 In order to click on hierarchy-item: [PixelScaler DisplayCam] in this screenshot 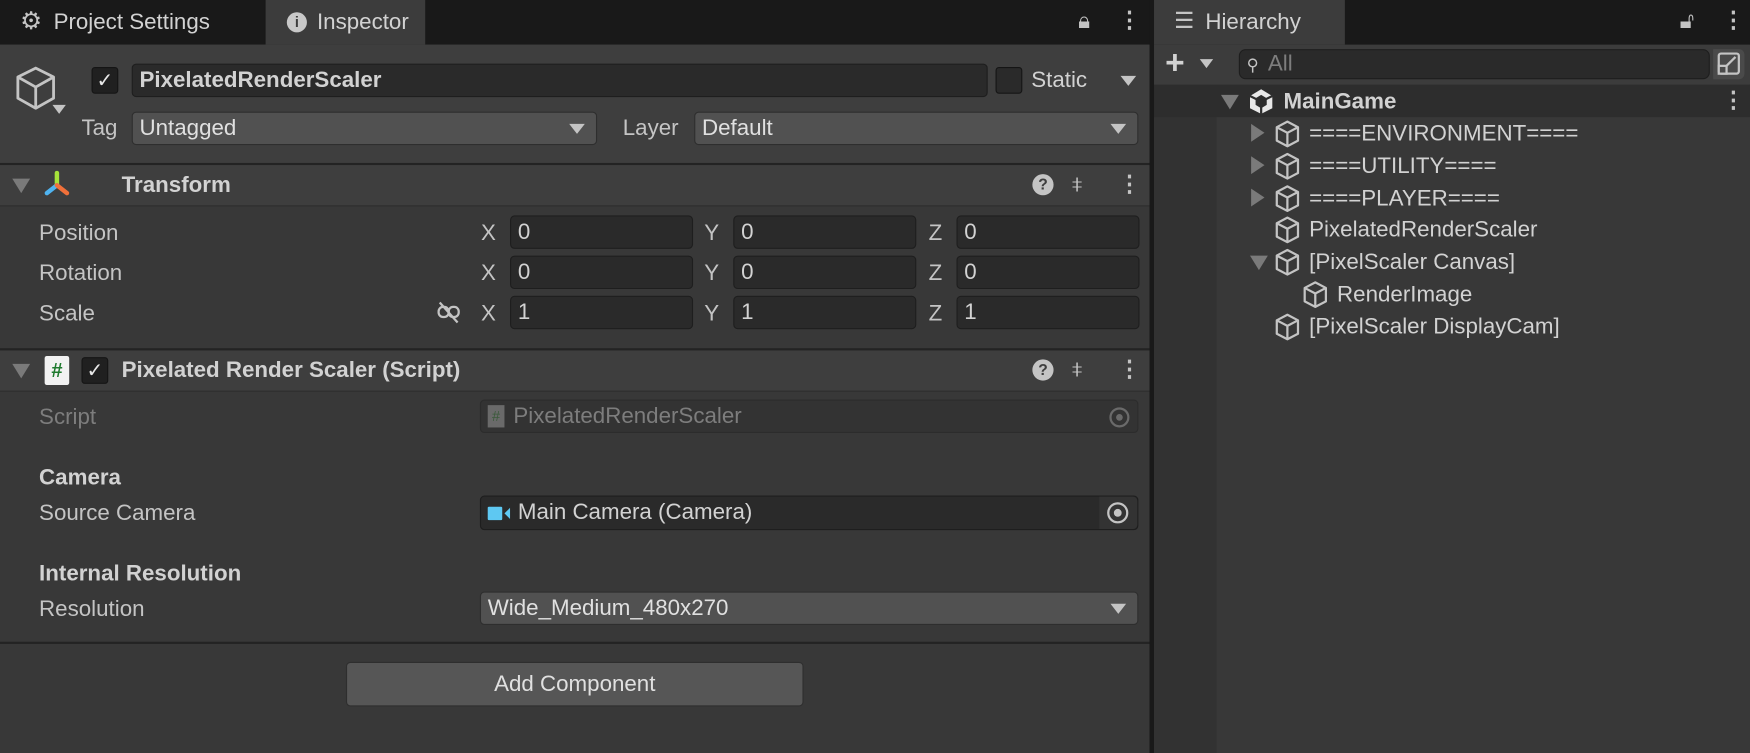, I will do `click(1452, 326)`.